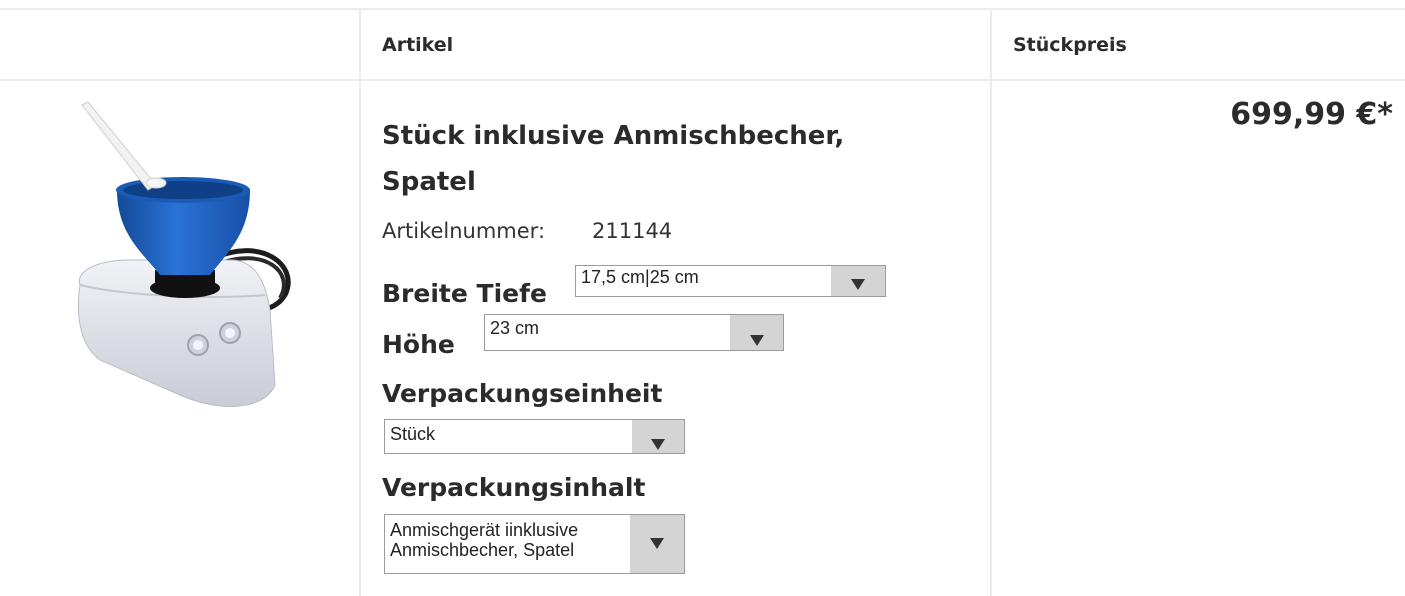  Describe the element at coordinates (464, 293) in the screenshot. I see `option-label-dimensions: Breite Tiefe` at that location.